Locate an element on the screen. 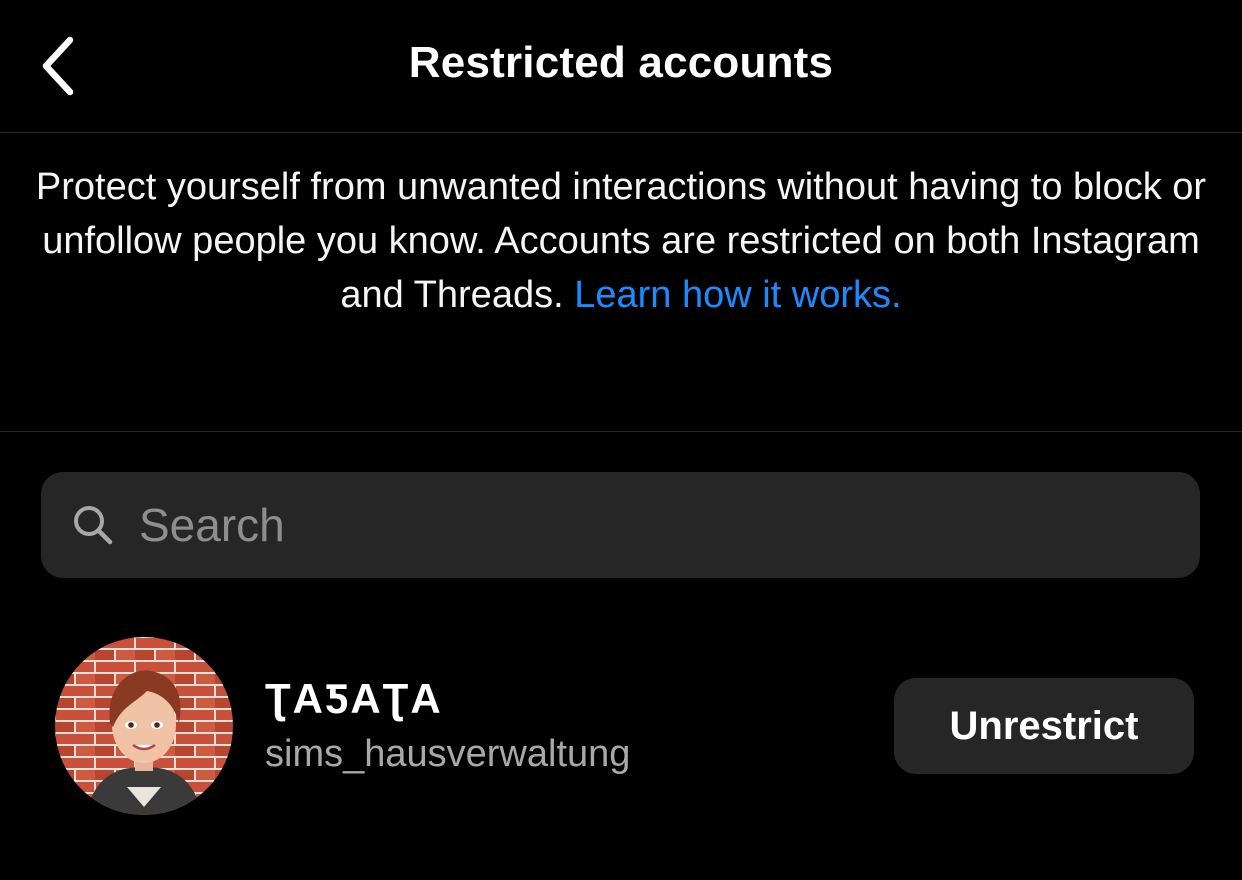 This screenshot has height=880, width=1242. account-username: sims_hausverwaltung is located at coordinates (448, 754).